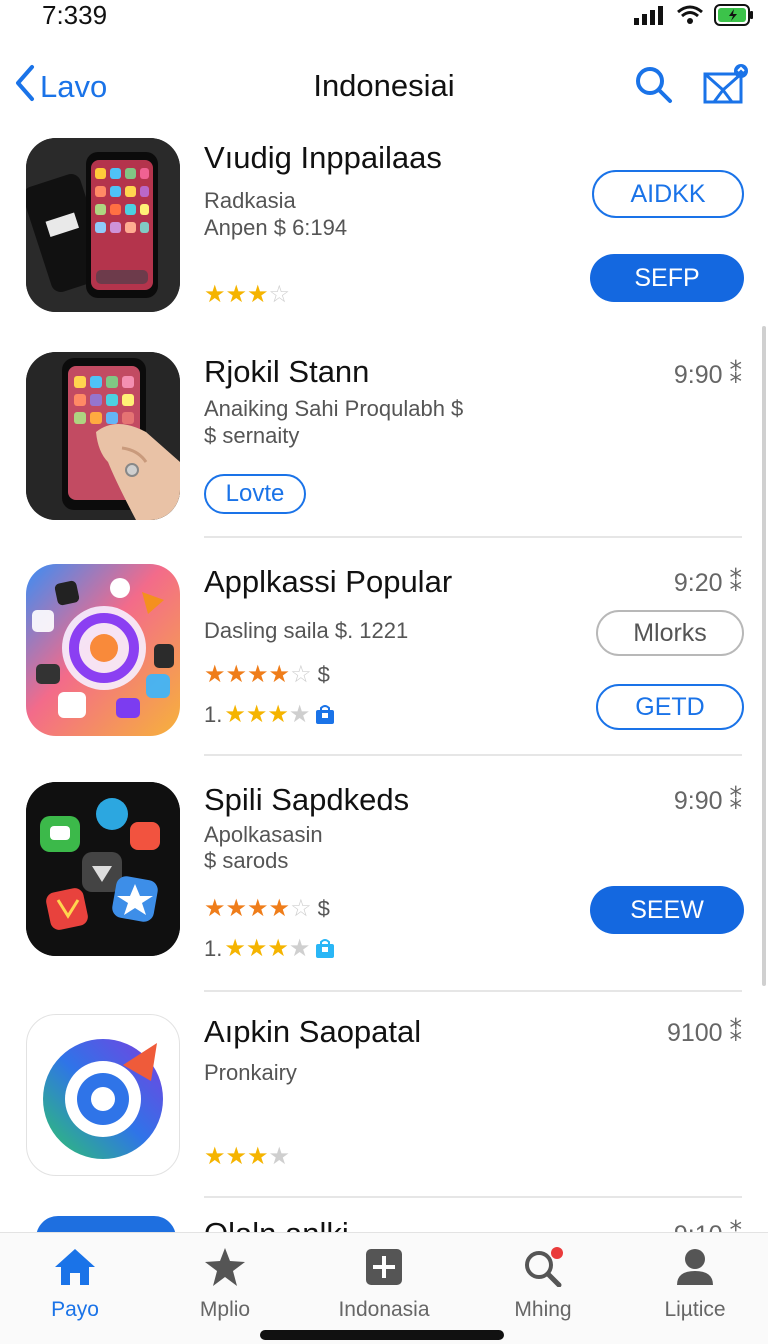  What do you see at coordinates (543, 1269) in the screenshot?
I see `search-tab-icon` at bounding box center [543, 1269].